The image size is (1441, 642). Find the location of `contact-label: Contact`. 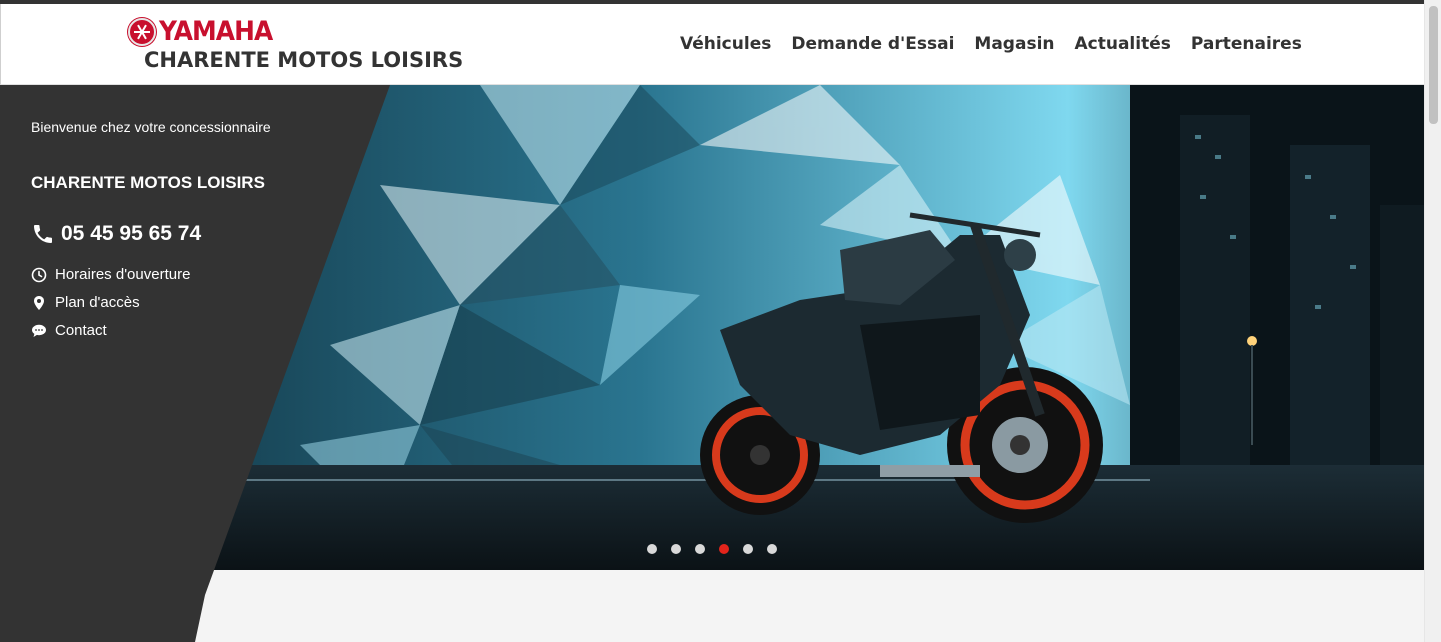

contact-label: Contact is located at coordinates (81, 330).